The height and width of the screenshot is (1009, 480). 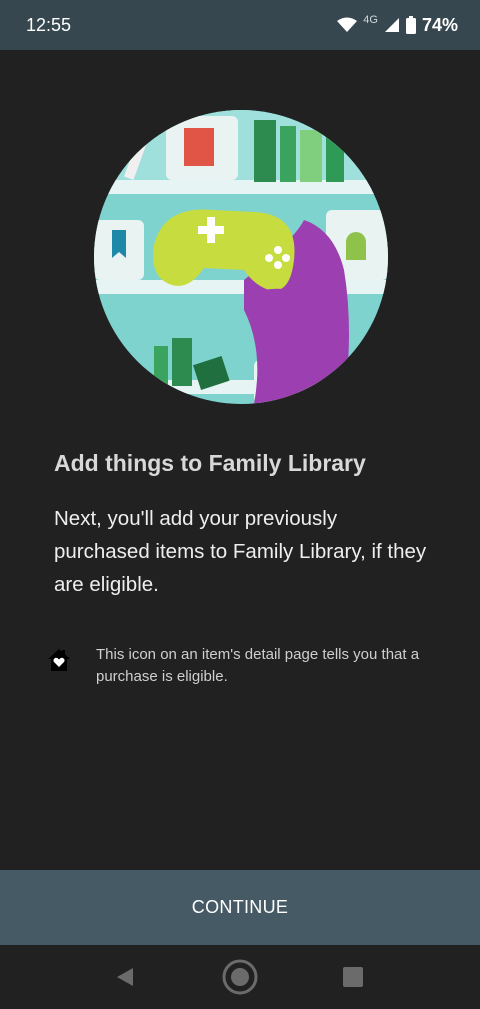 I want to click on wifi-icon, so click(x=347, y=24).